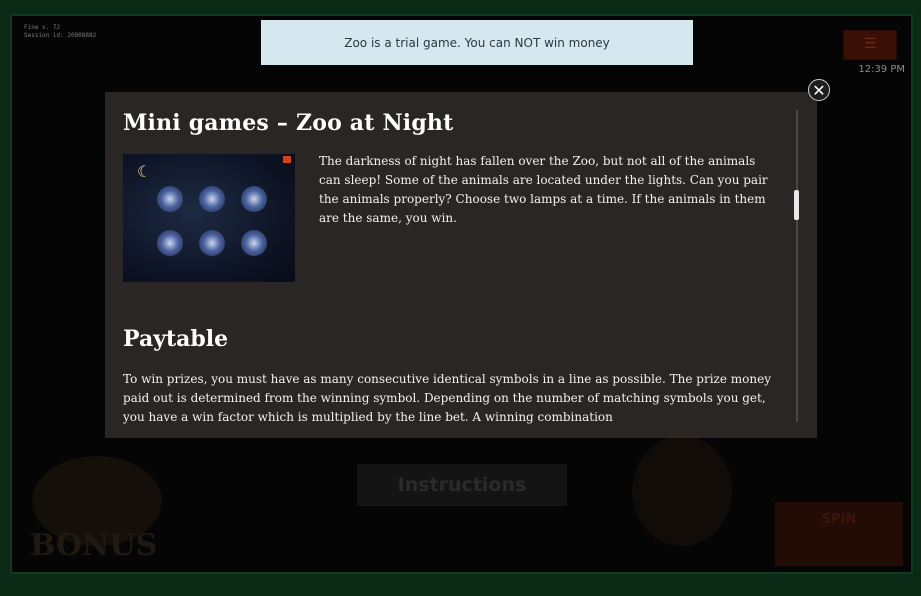  I want to click on session-id-text: Session id: 20808882, so click(60, 35).